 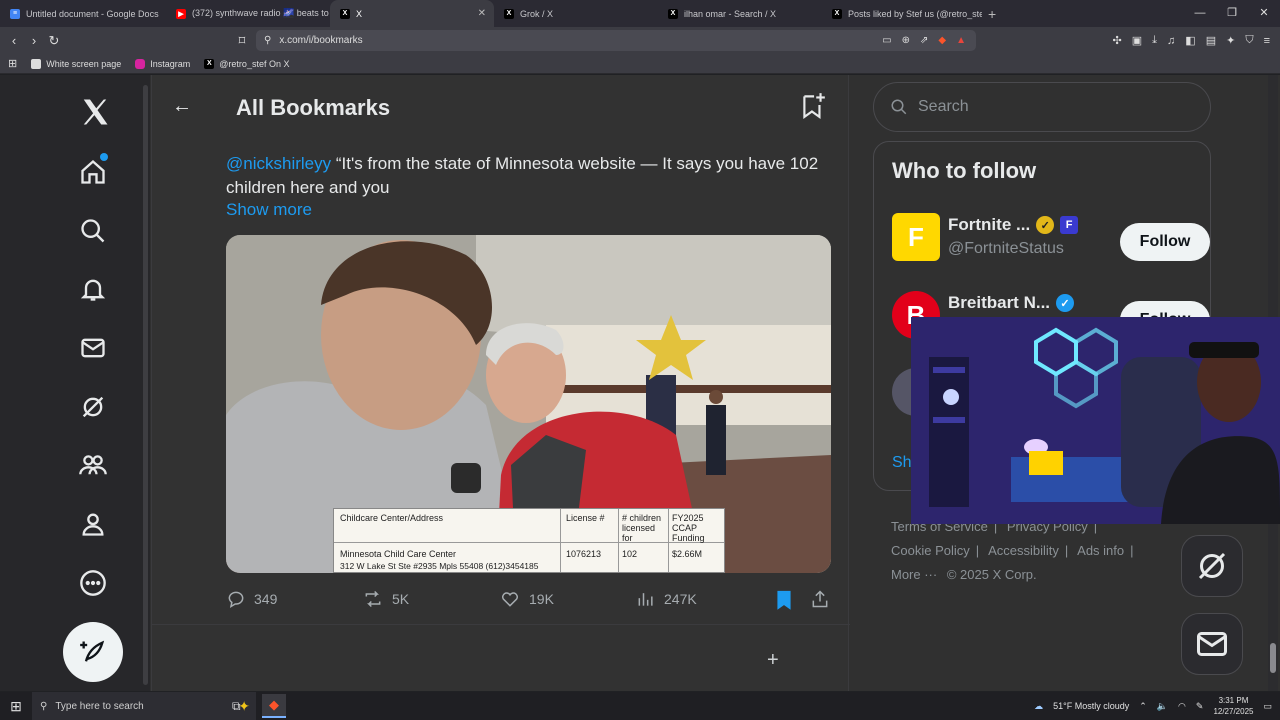 I want to click on share-icon: ⇗, so click(x=924, y=40).